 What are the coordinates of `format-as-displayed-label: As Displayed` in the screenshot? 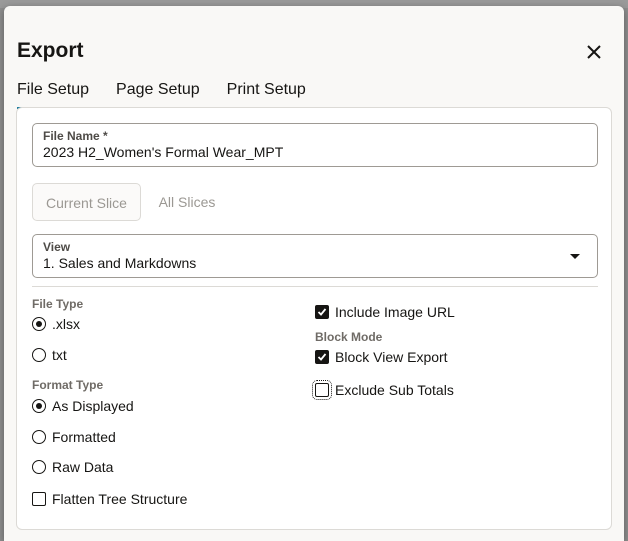 It's located at (93, 406).